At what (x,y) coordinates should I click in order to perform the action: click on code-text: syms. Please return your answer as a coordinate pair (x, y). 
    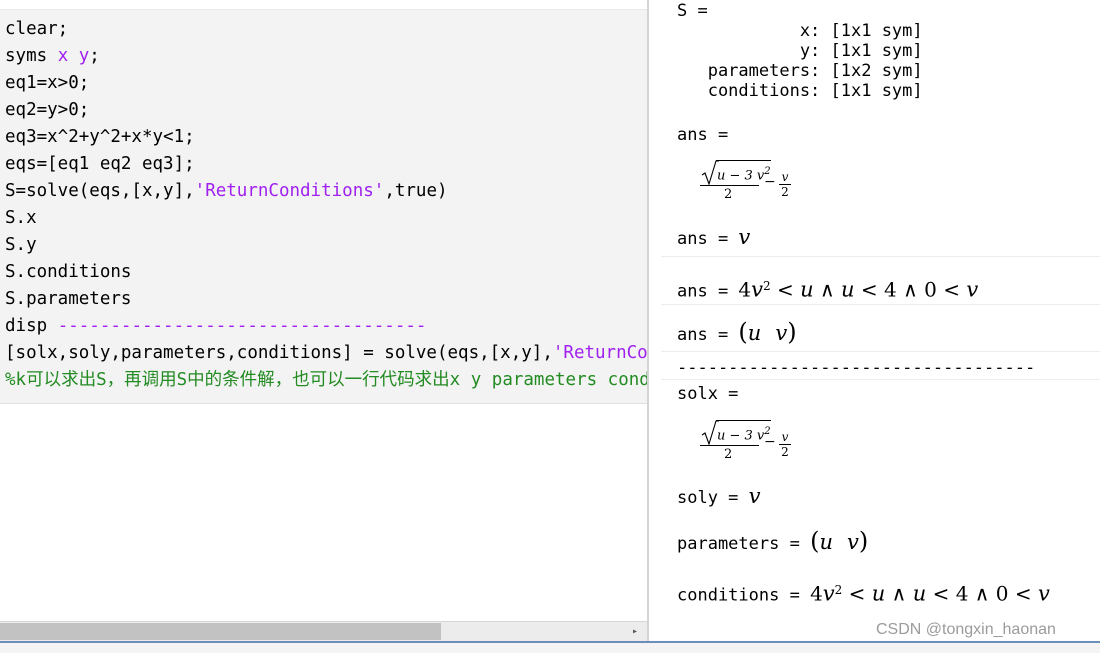
    Looking at the image, I should click on (31, 56).